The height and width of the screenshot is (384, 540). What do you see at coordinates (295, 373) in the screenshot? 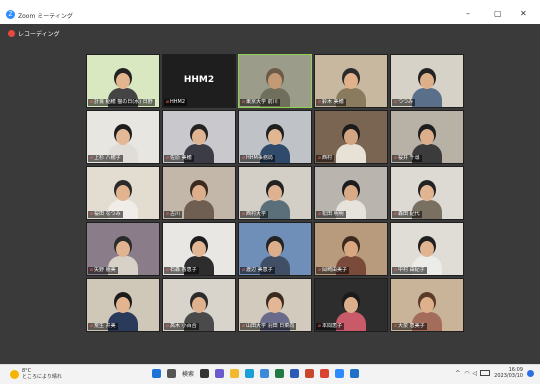
I see `word-icon` at bounding box center [295, 373].